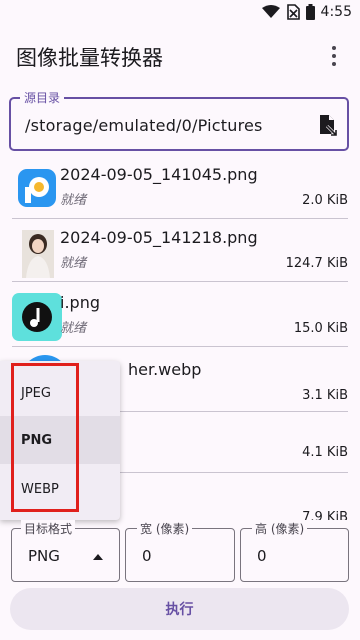 The width and height of the screenshot is (360, 640). What do you see at coordinates (180, 319) in the screenshot?
I see `file-list-item: i.png 就绪 15.0 KiB` at bounding box center [180, 319].